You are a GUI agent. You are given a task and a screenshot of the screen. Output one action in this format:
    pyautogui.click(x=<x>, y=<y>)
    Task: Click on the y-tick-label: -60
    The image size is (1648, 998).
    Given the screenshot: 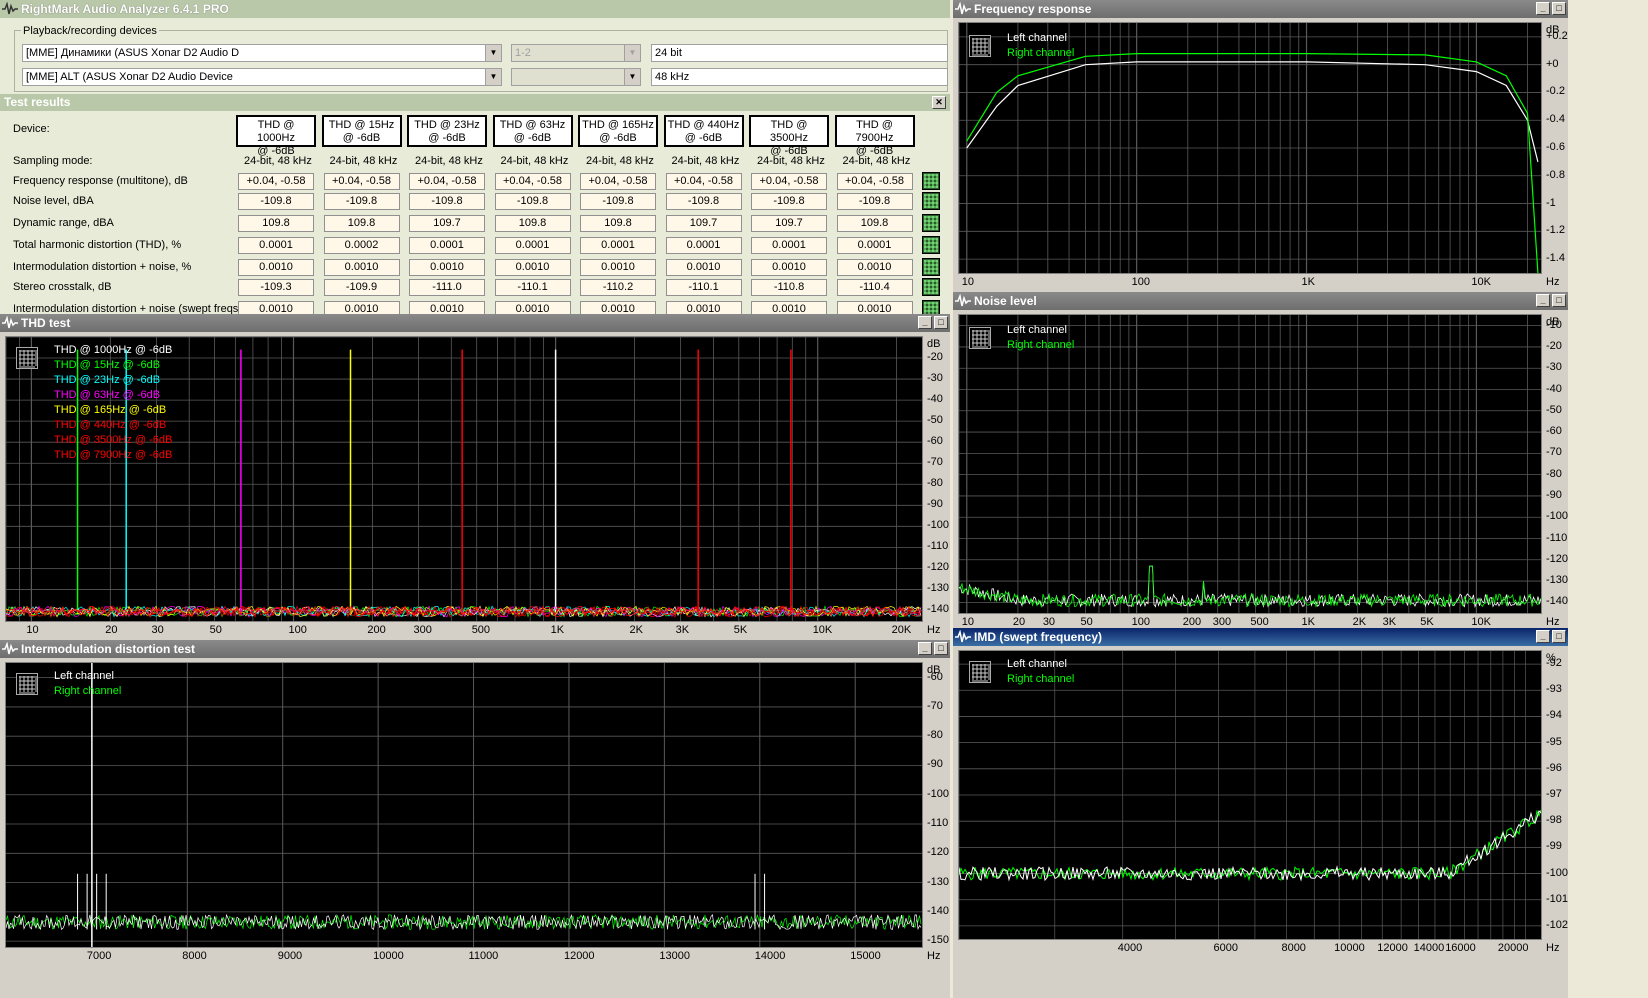 What is the action you would take?
    pyautogui.click(x=935, y=441)
    